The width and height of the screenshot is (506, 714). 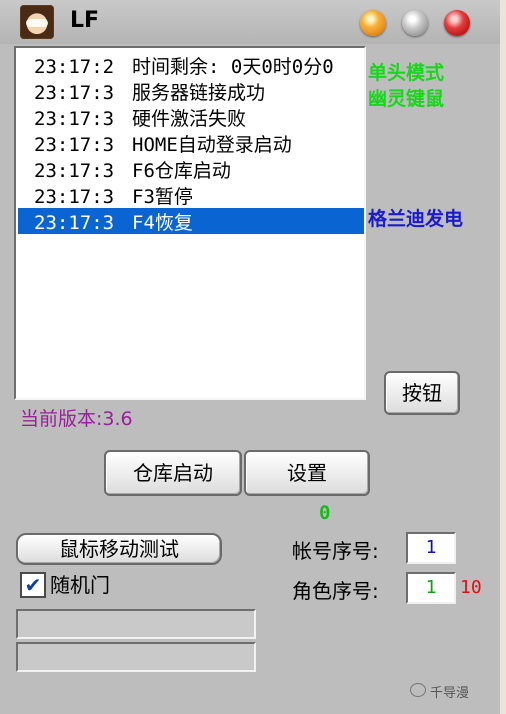 I want to click on mode-single-label: 单头模式, so click(x=406, y=73).